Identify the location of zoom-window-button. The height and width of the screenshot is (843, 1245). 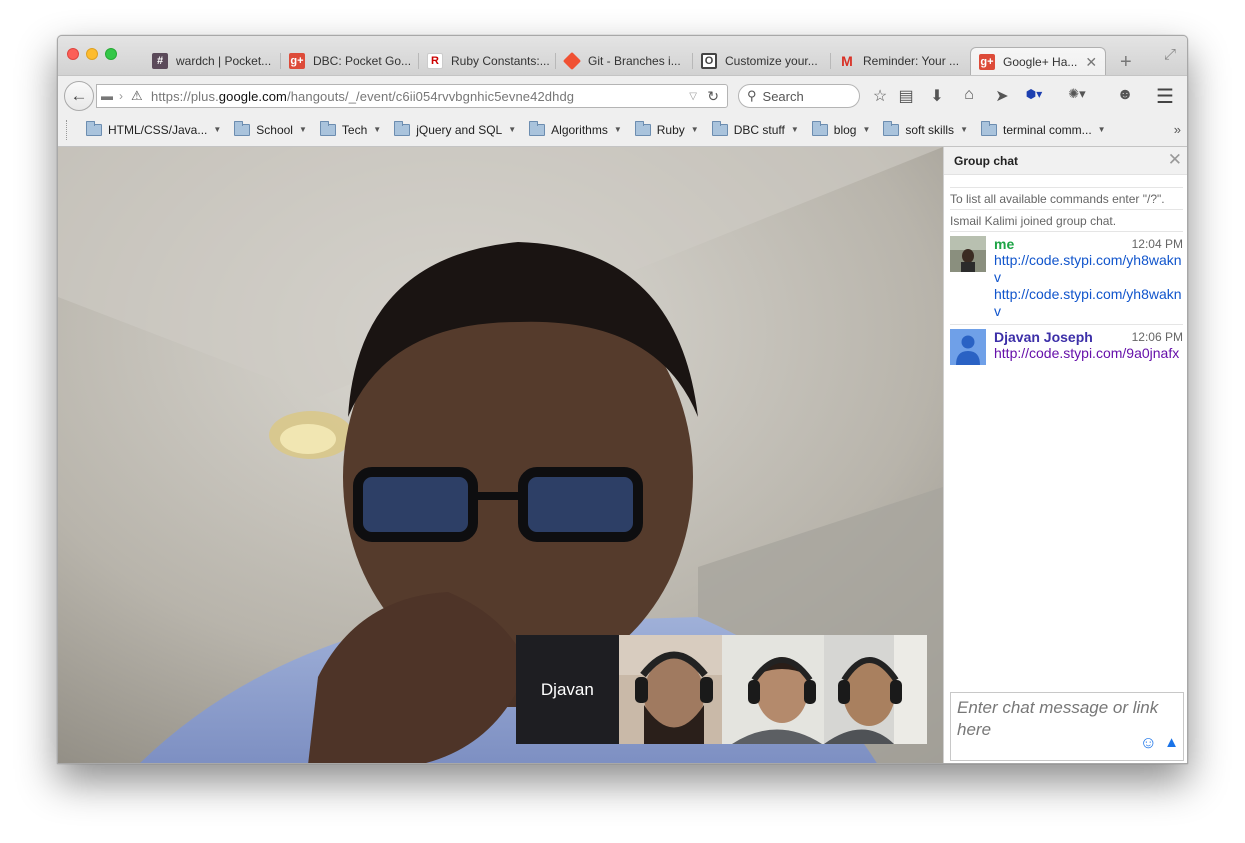
(111, 54).